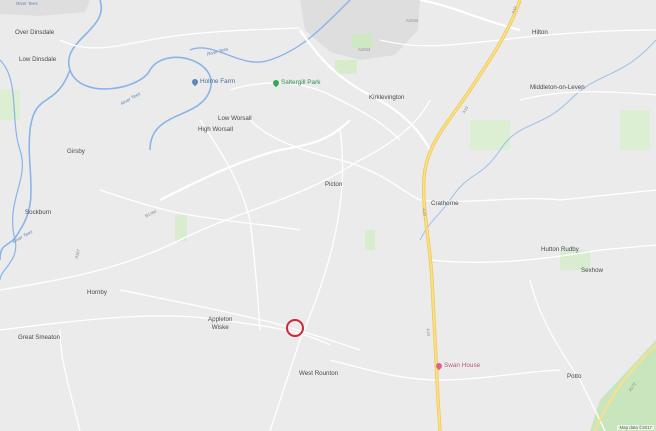  I want to click on place-crathorne: Crathorne, so click(445, 203).